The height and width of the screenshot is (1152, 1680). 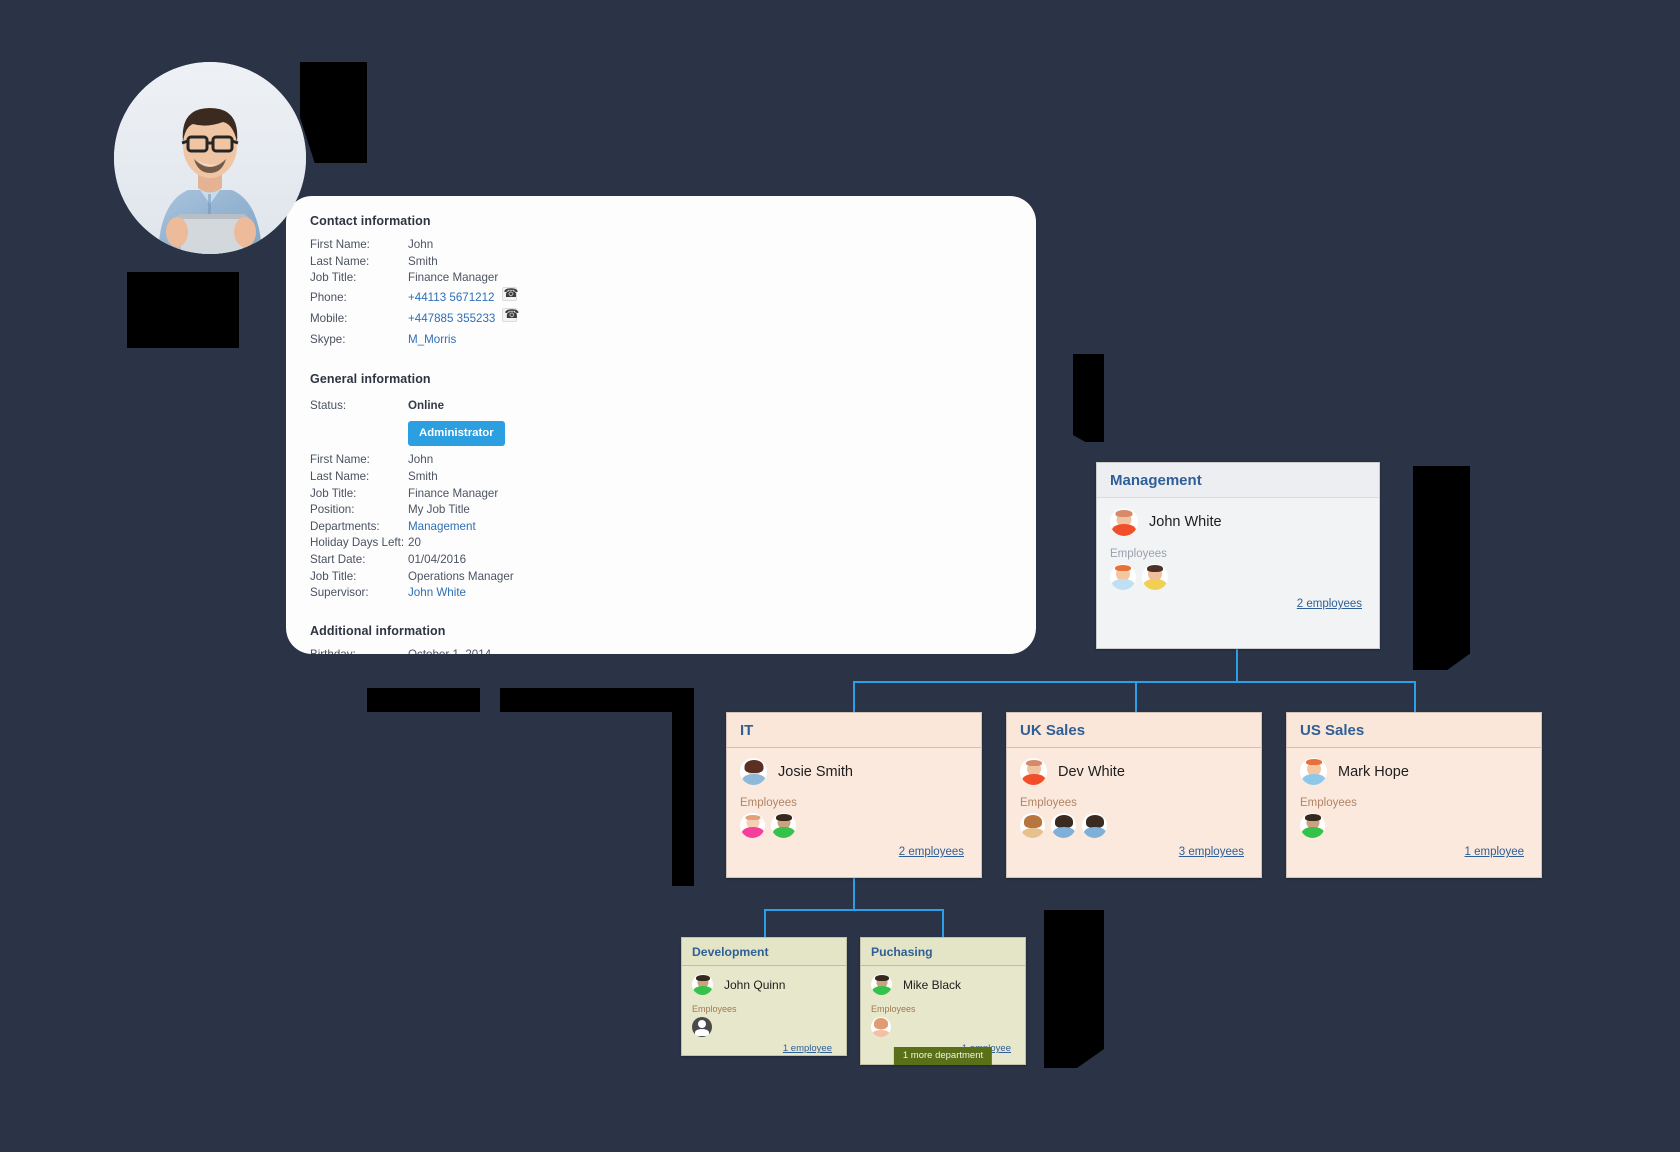 I want to click on manager-name: John White, so click(x=1185, y=522).